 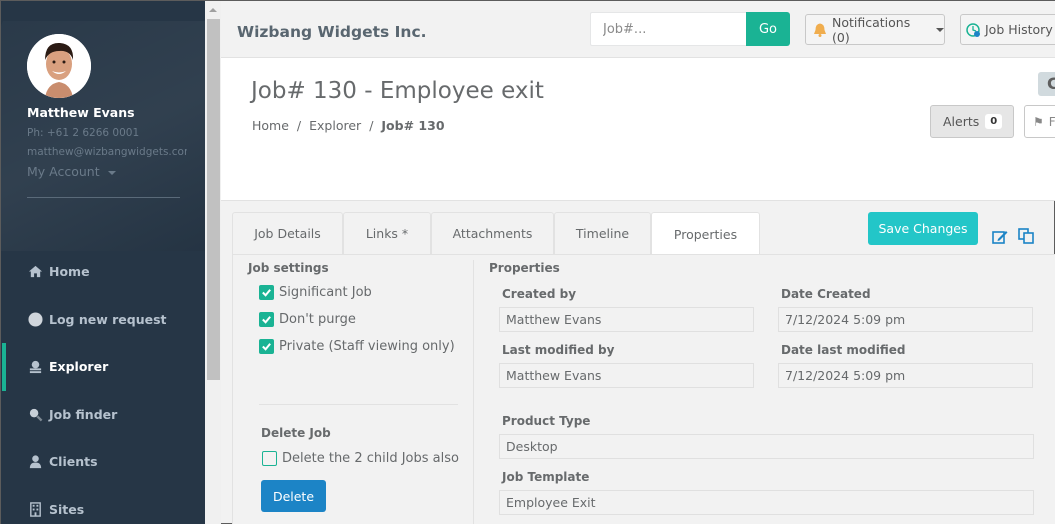 I want to click on date-last-modified-label: Date last modified, so click(x=843, y=350).